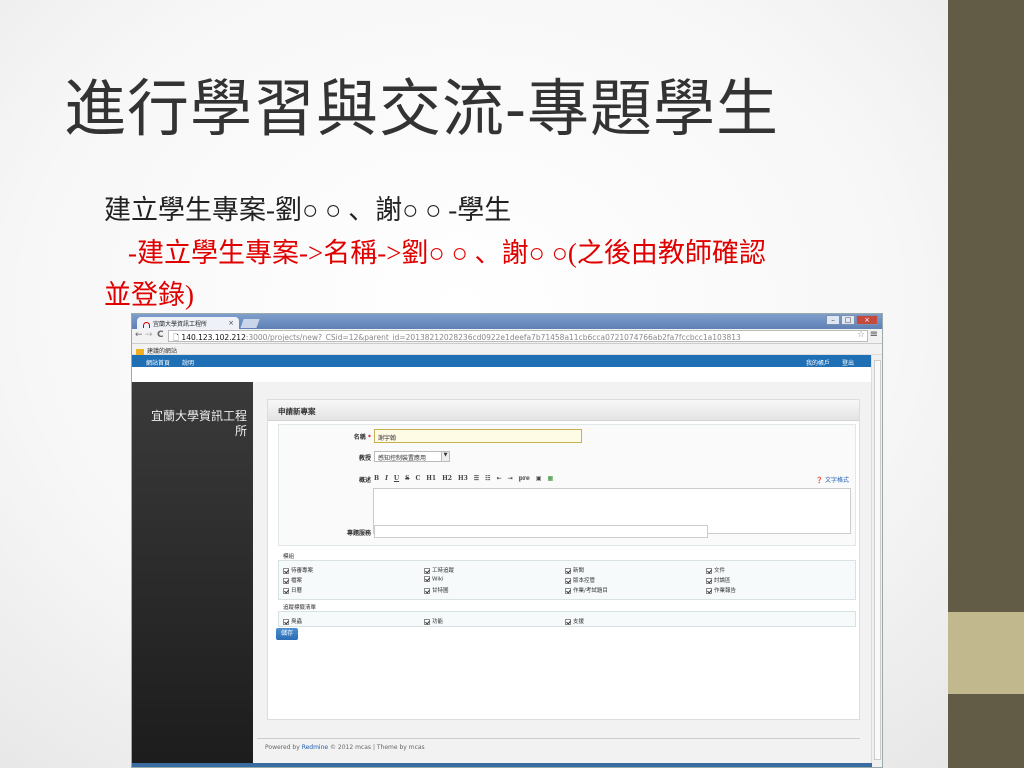  What do you see at coordinates (848, 363) in the screenshot?
I see `menu-logout-link: 登出` at bounding box center [848, 363].